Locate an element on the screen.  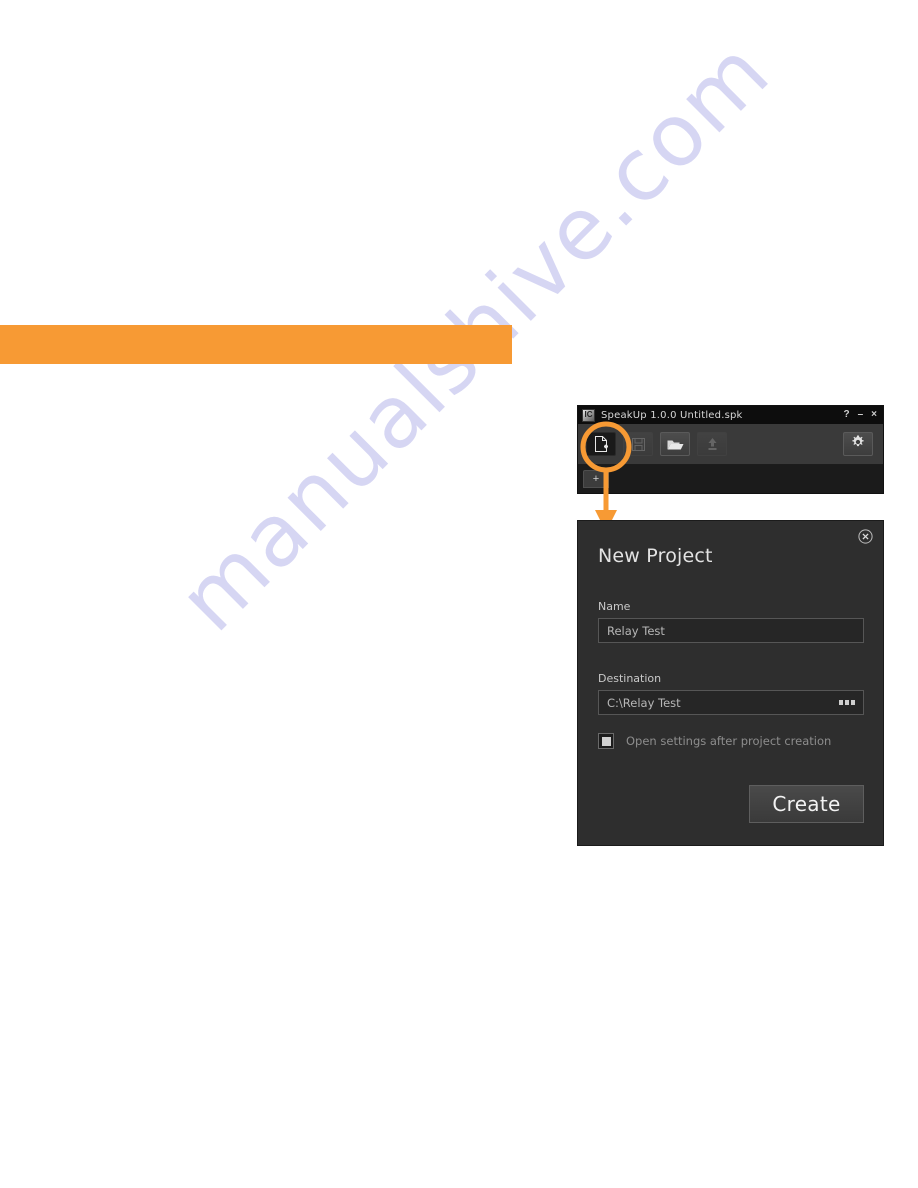
open-folder-icon is located at coordinates (675, 444).